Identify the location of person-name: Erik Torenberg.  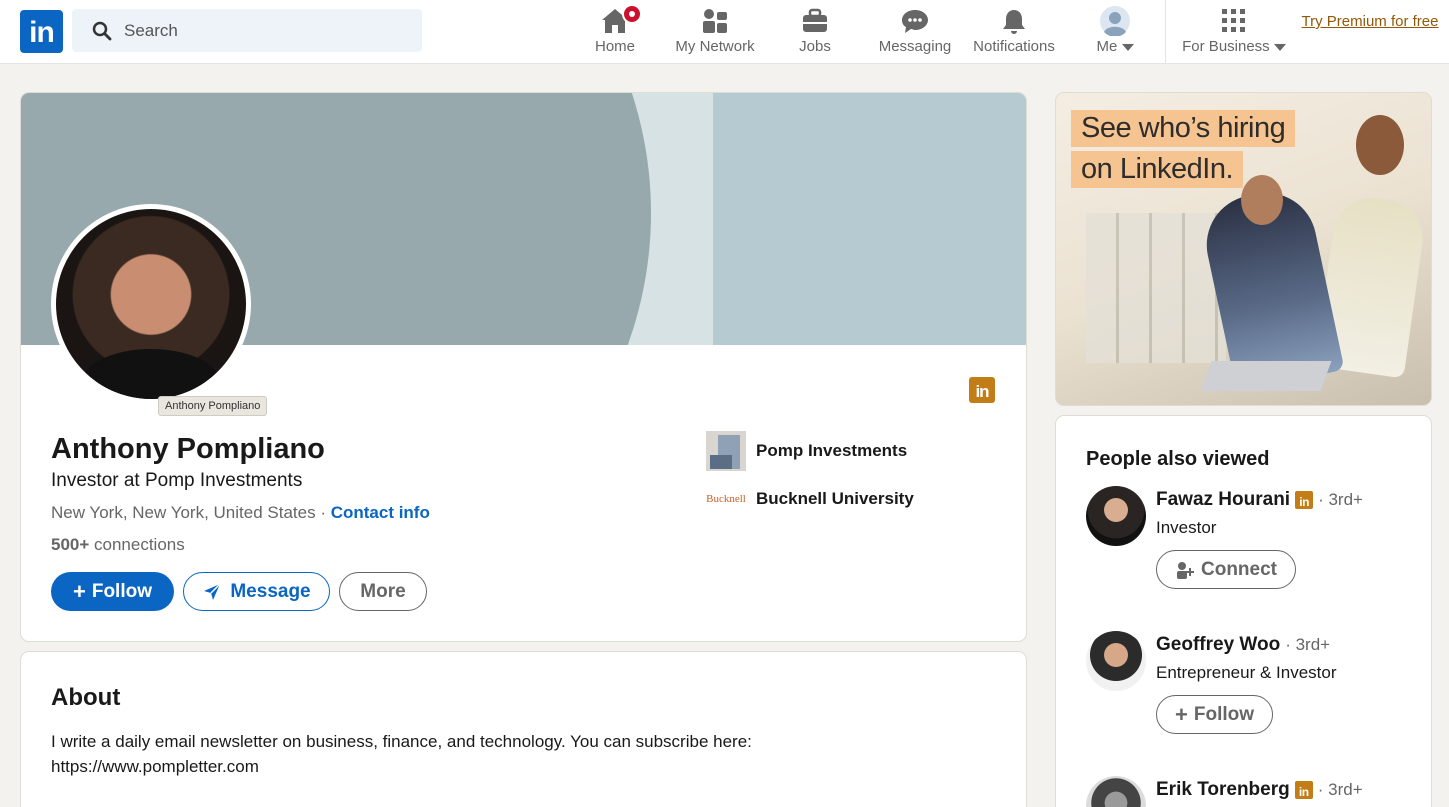
(1223, 790).